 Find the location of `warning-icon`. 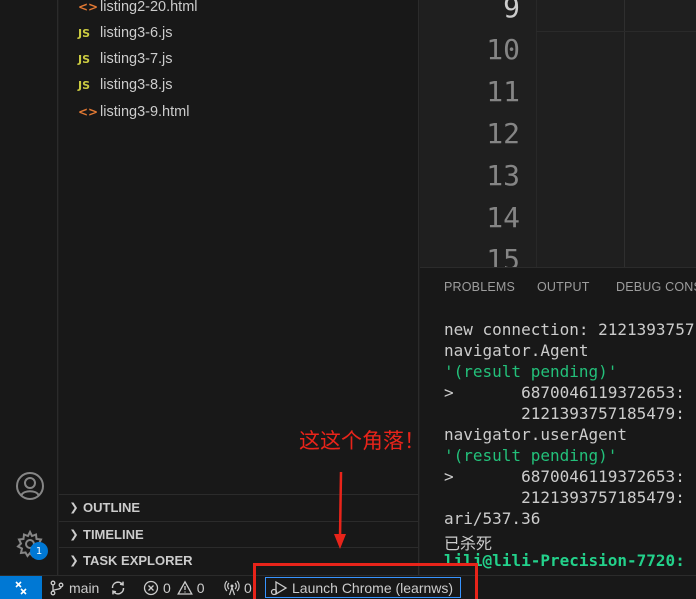

warning-icon is located at coordinates (184, 587).